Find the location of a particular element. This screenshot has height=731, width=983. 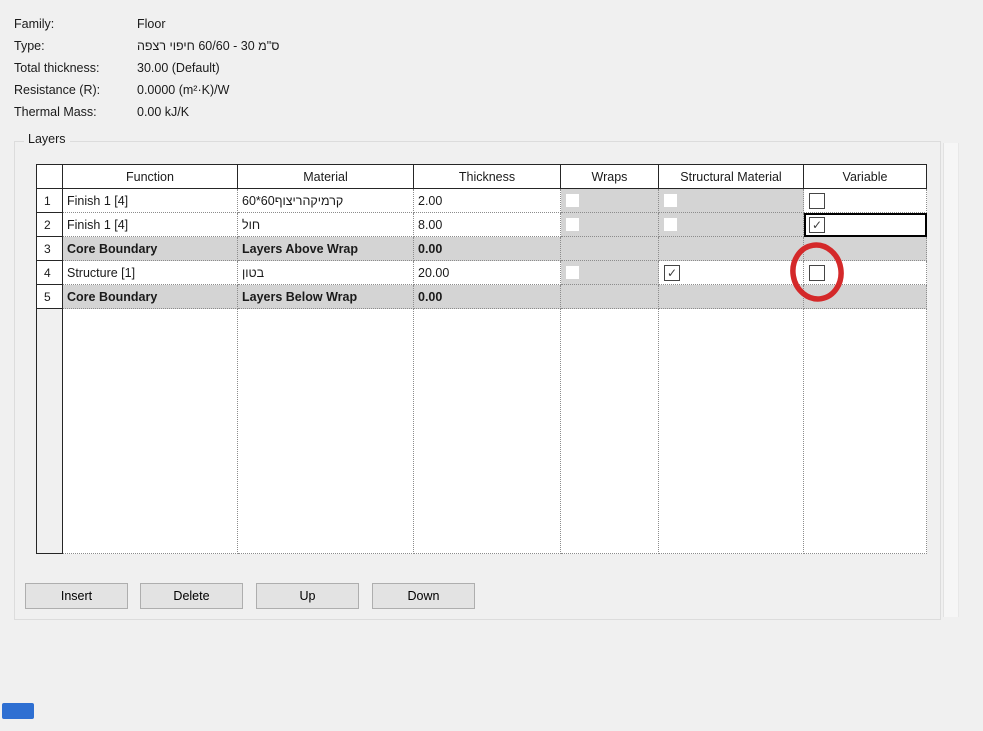

row1-material-cell: 60*60 ריצוף קרמיקה is located at coordinates (326, 201).